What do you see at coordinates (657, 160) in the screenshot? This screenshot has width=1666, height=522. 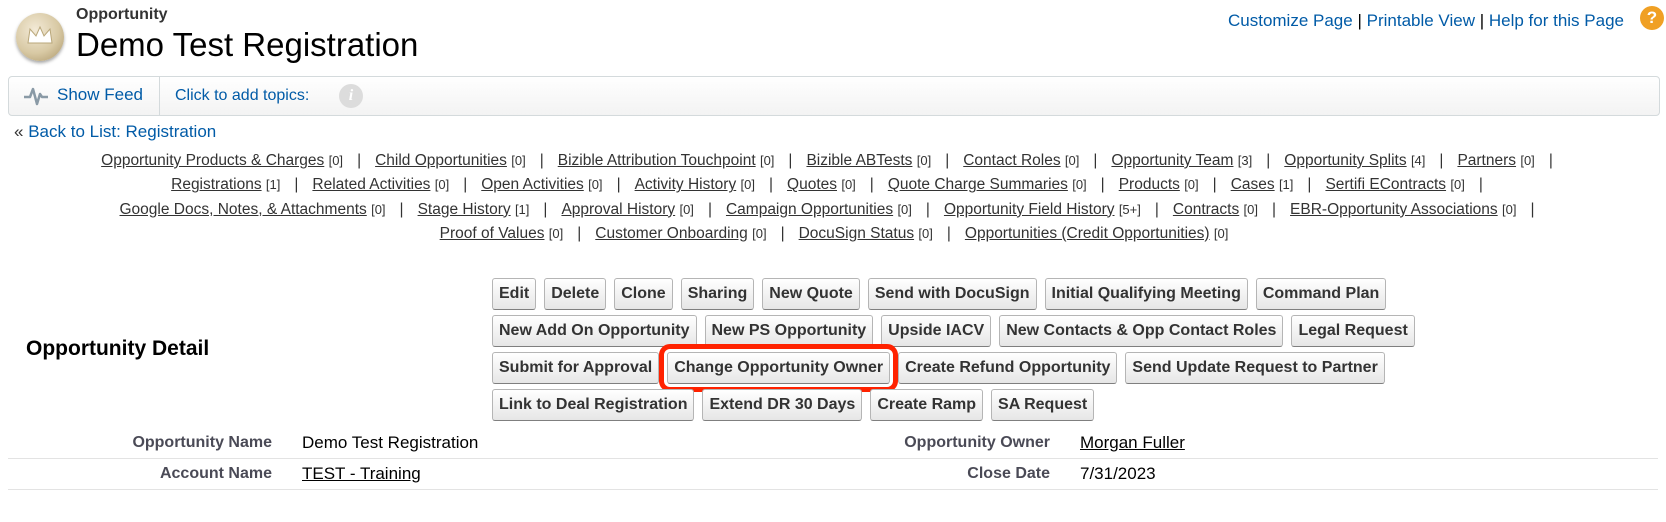 I see `related-link-bizible-attribution-touchpoint: Bizible Attribution Touchpoint` at bounding box center [657, 160].